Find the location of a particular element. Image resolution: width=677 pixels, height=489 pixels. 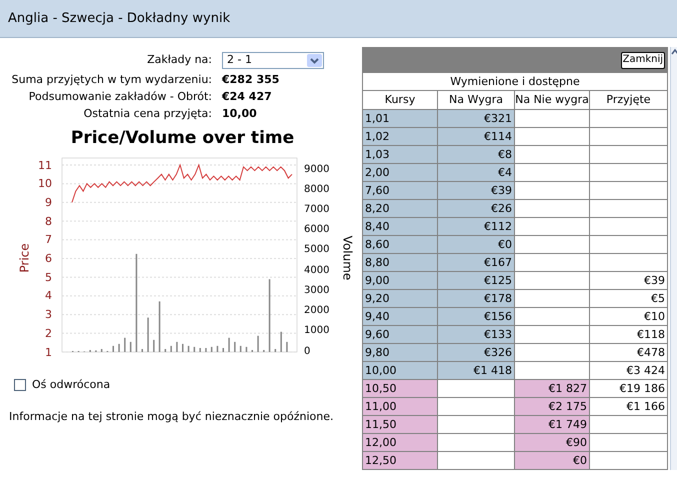

table-cell: €114 is located at coordinates (476, 137).